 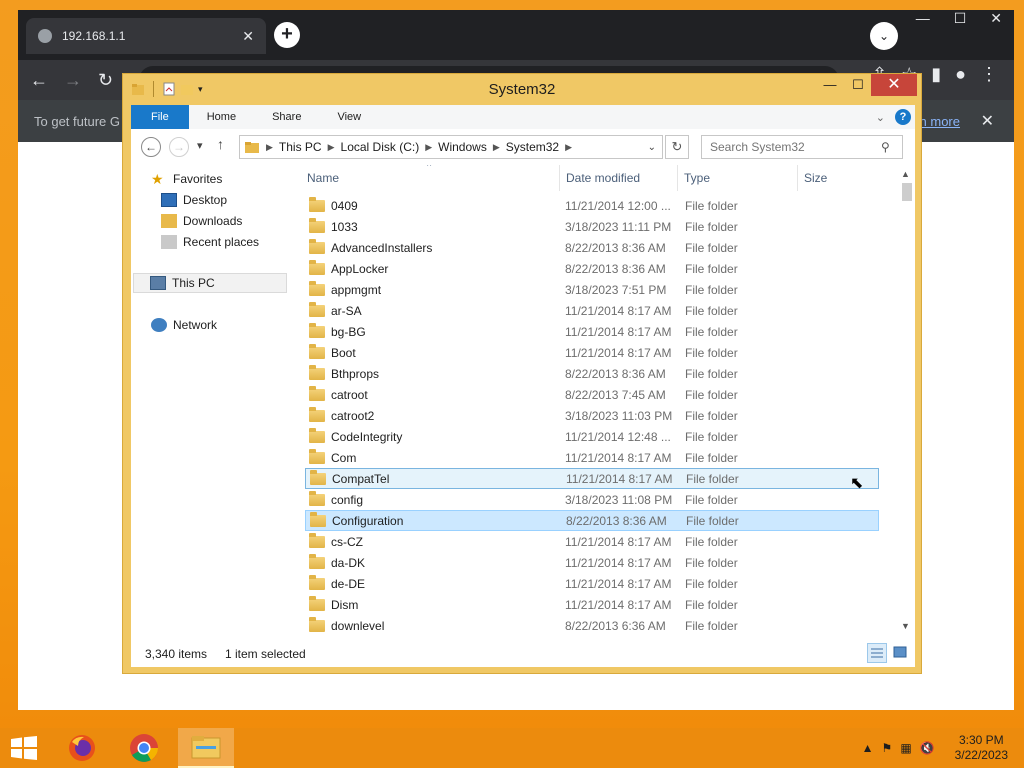 What do you see at coordinates (907, 400) in the screenshot?
I see `vertical-scrollbar: ▲ ▼` at bounding box center [907, 400].